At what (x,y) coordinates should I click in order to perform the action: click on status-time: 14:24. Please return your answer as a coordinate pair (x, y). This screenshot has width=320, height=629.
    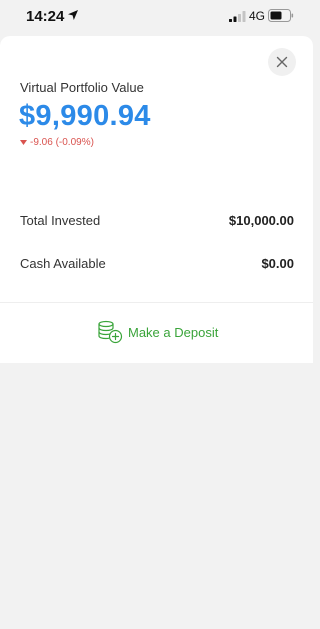
    Looking at the image, I should click on (45, 16).